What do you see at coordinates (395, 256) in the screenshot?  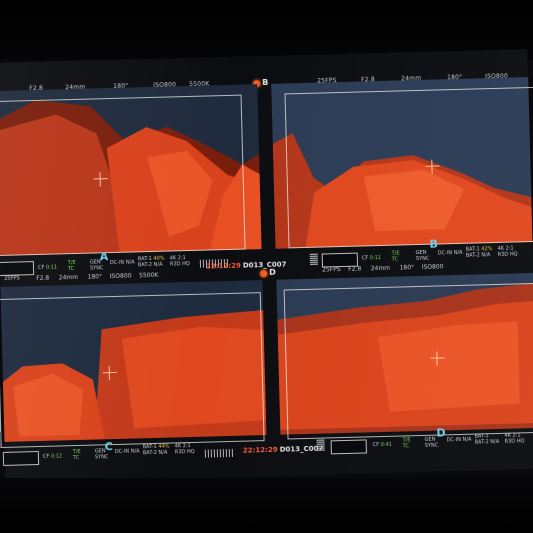 I see `te-tc-b: T/E TC` at bounding box center [395, 256].